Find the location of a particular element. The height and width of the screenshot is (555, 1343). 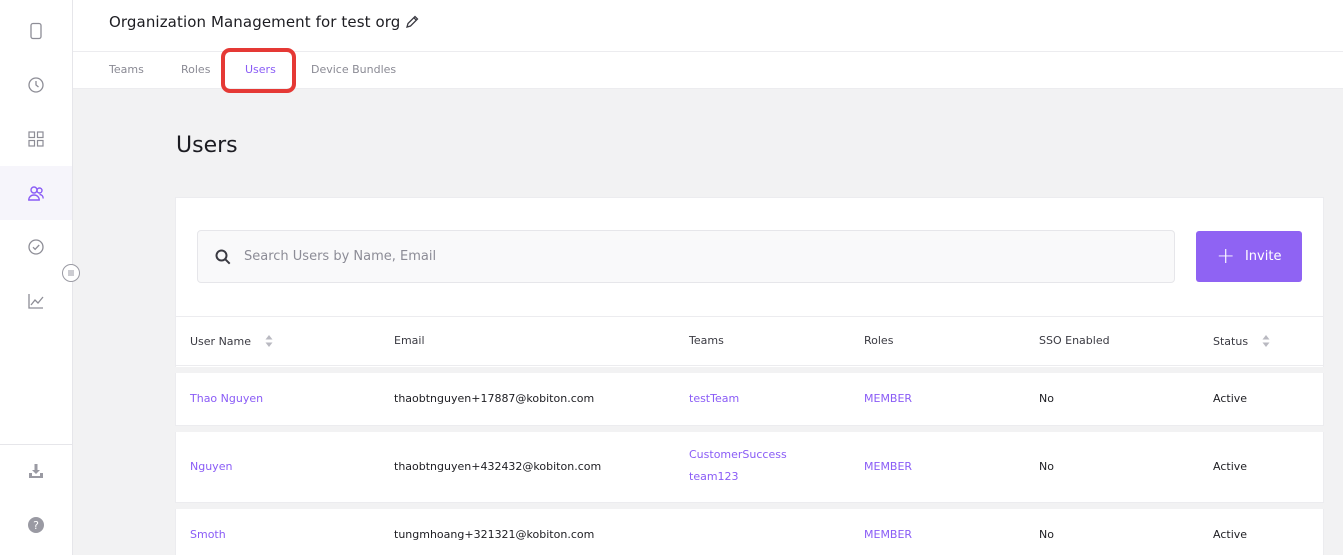

tab-roles: Roles is located at coordinates (195, 69).